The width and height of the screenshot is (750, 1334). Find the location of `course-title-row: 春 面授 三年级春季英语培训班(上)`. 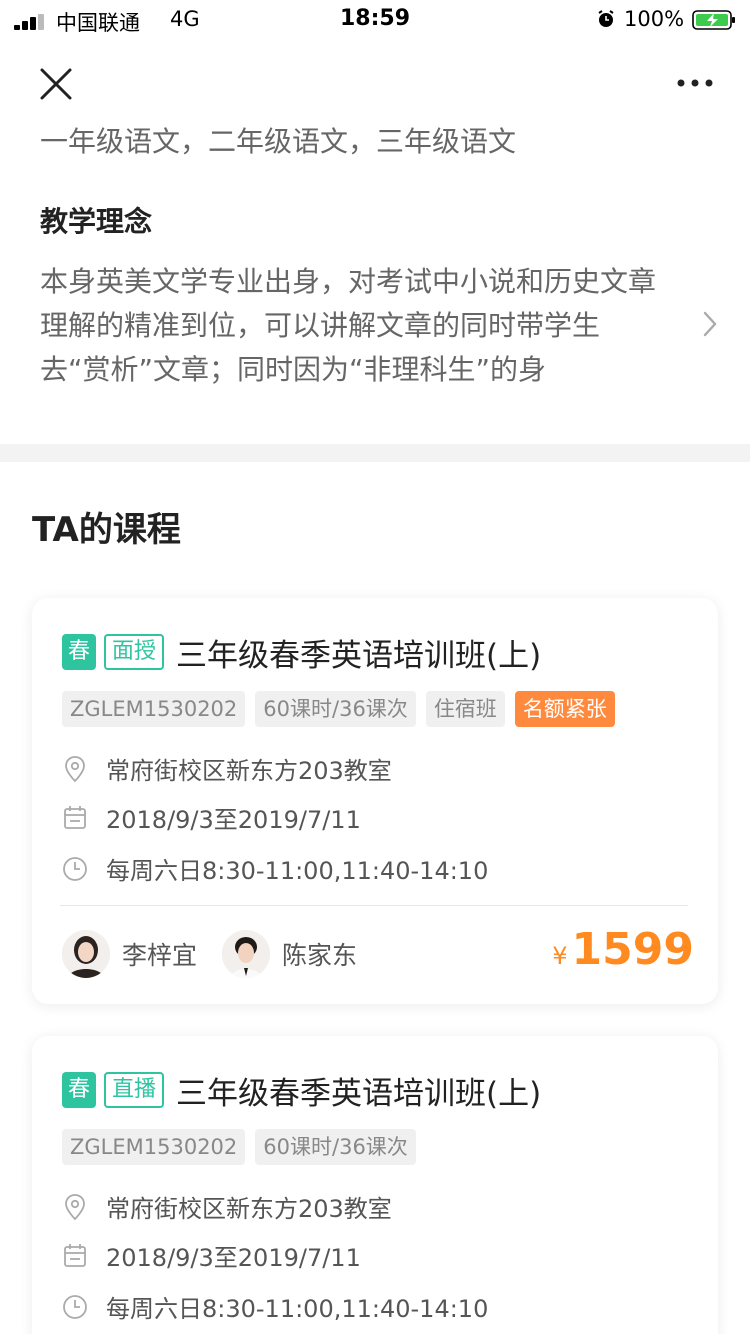

course-title-row: 春 面授 三年级春季英语培训班(上) is located at coordinates (301, 654).